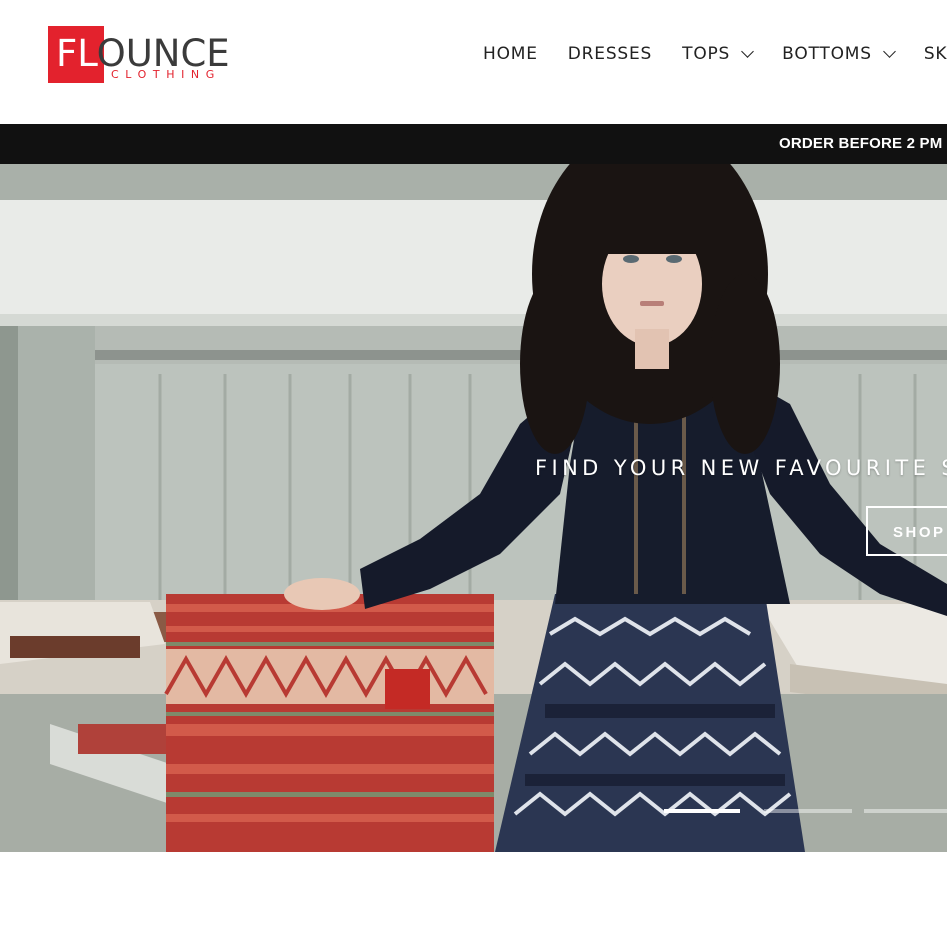 This screenshot has width=947, height=947. I want to click on announcement-text: ORDER BEFORE 2 PM, so click(861, 143).